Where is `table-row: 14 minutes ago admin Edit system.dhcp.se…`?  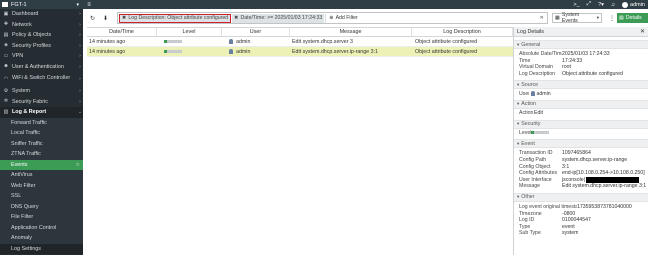
table-row: 14 minutes ago admin Edit system.dhcp.se… is located at coordinates (300, 42).